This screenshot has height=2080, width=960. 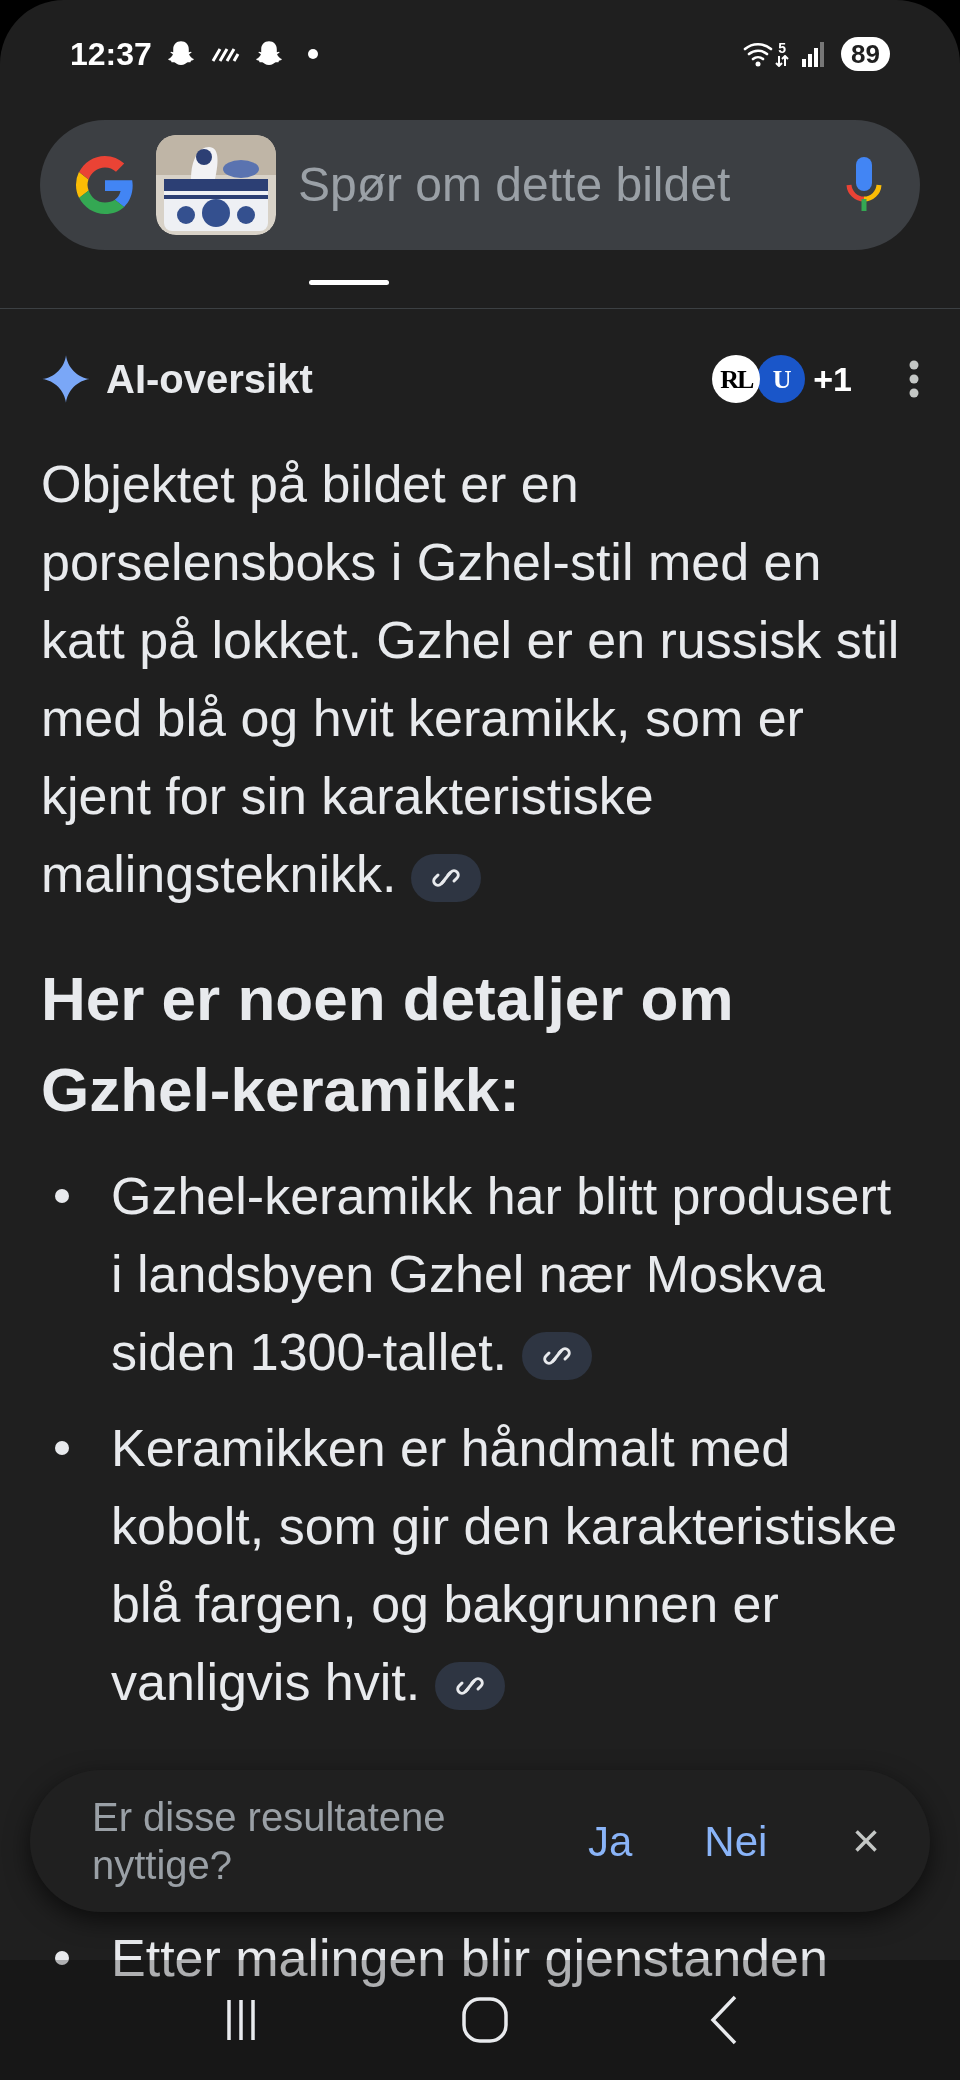 I want to click on search-field: Spør om dette bildet, so click(x=560, y=185).